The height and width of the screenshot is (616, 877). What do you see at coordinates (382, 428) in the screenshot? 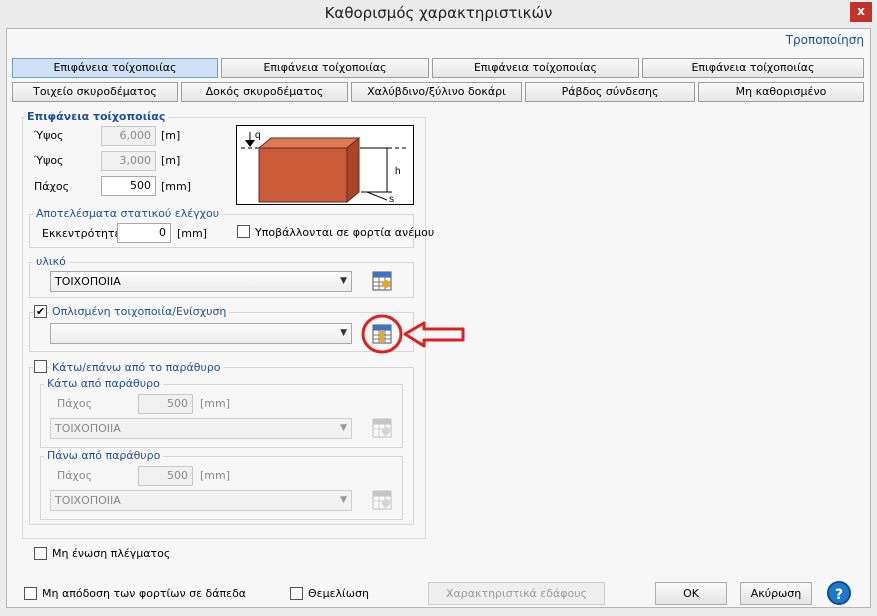
I see `below-material-table-icon` at bounding box center [382, 428].